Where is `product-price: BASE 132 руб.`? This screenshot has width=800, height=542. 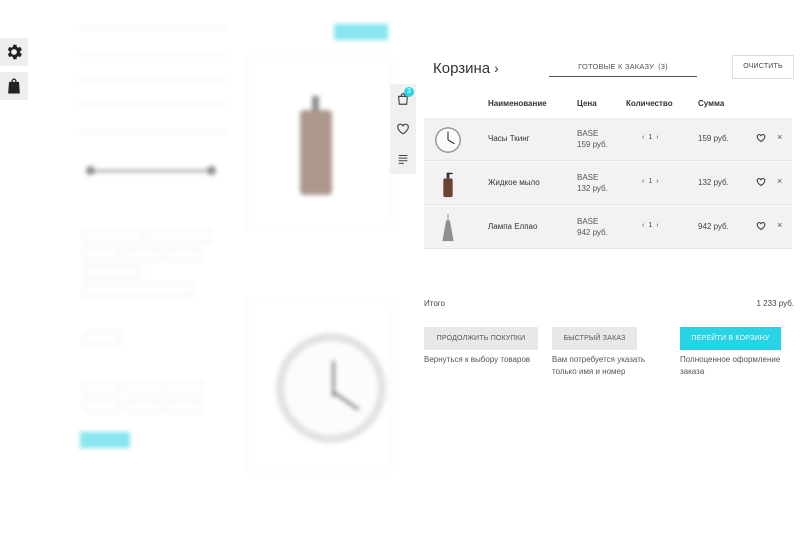 product-price: BASE 132 руб. is located at coordinates (592, 183).